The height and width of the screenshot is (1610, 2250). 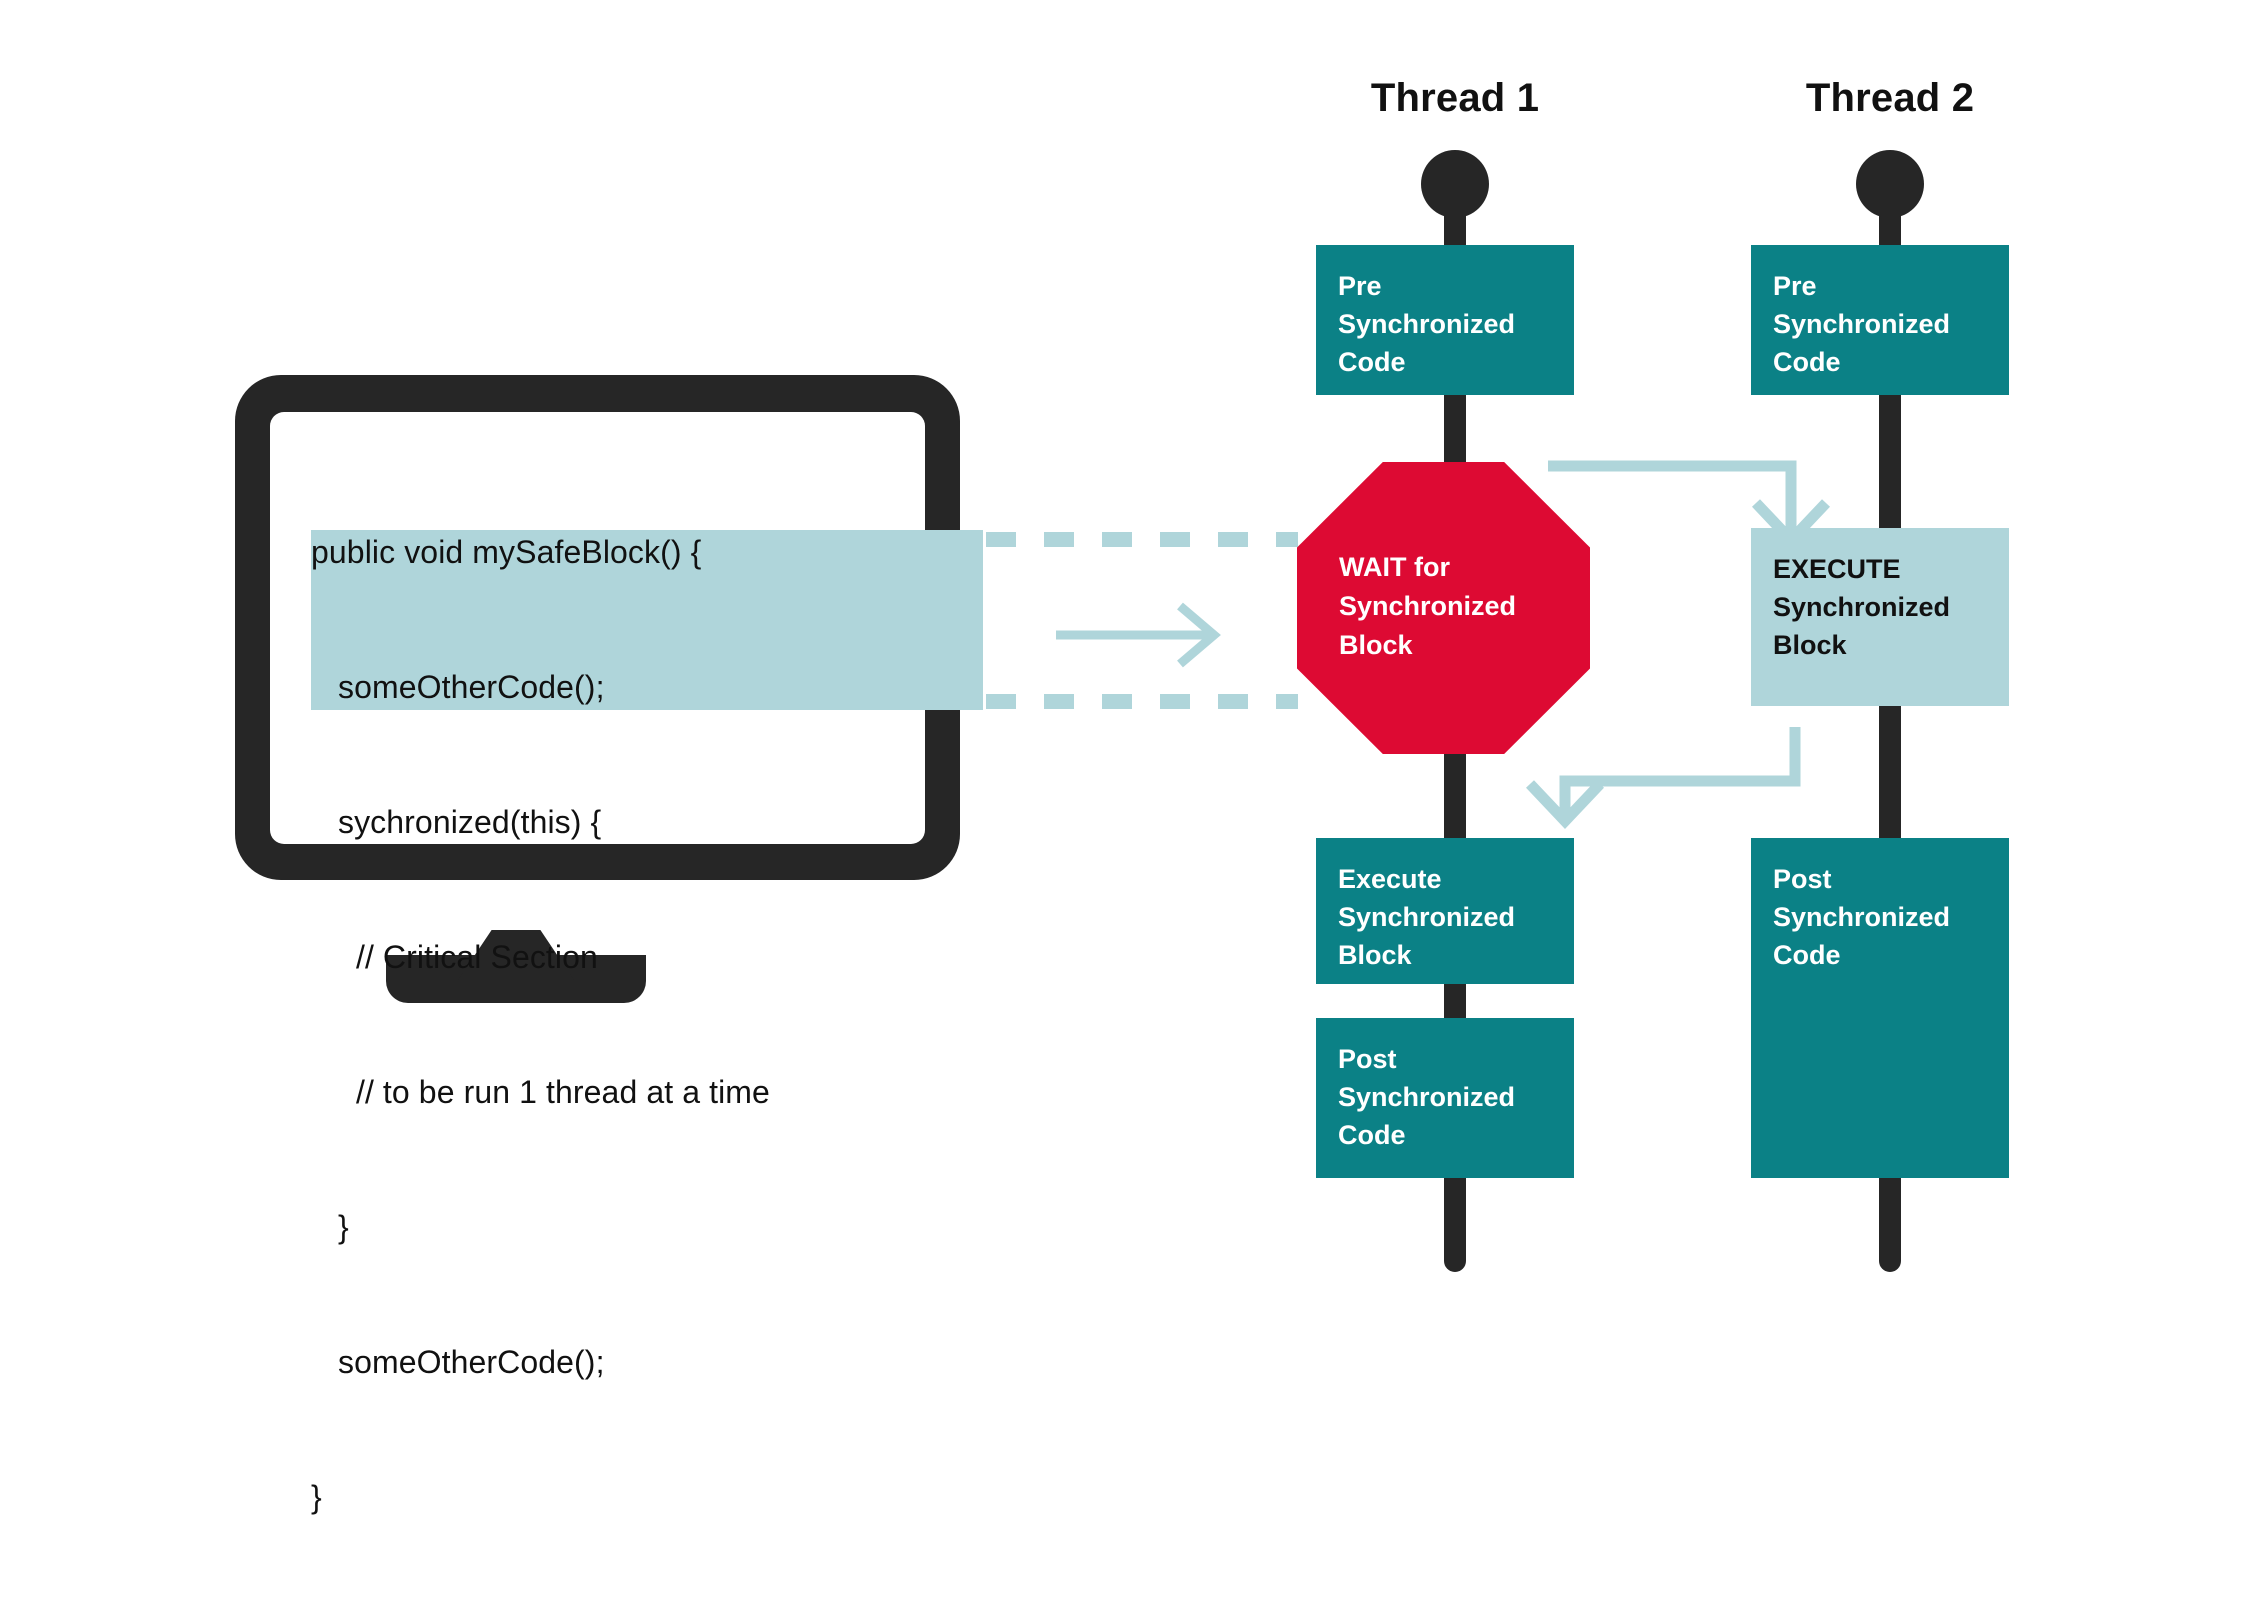 I want to click on thread-2-post-synchronized-code-box: Post Synchronized Code, so click(x=1880, y=1008).